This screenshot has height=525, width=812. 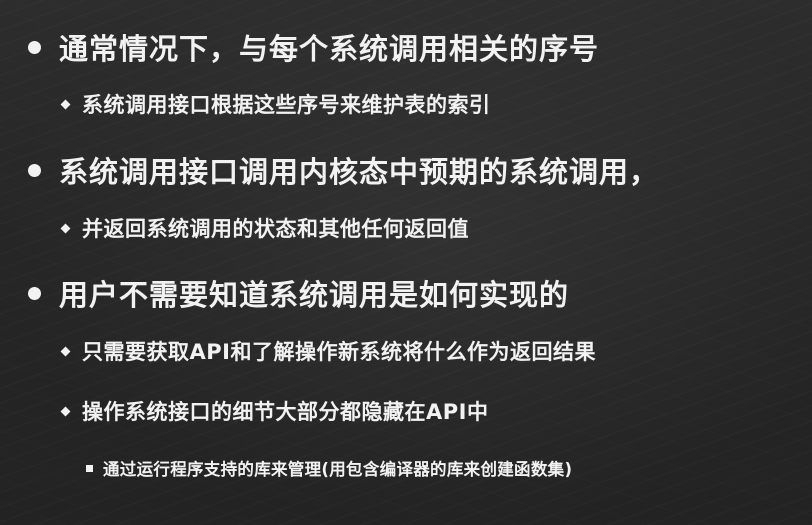 I want to click on bullet-2-sub-1: 并返回系统调用的状态和其他任何返回值, so click(x=264, y=228).